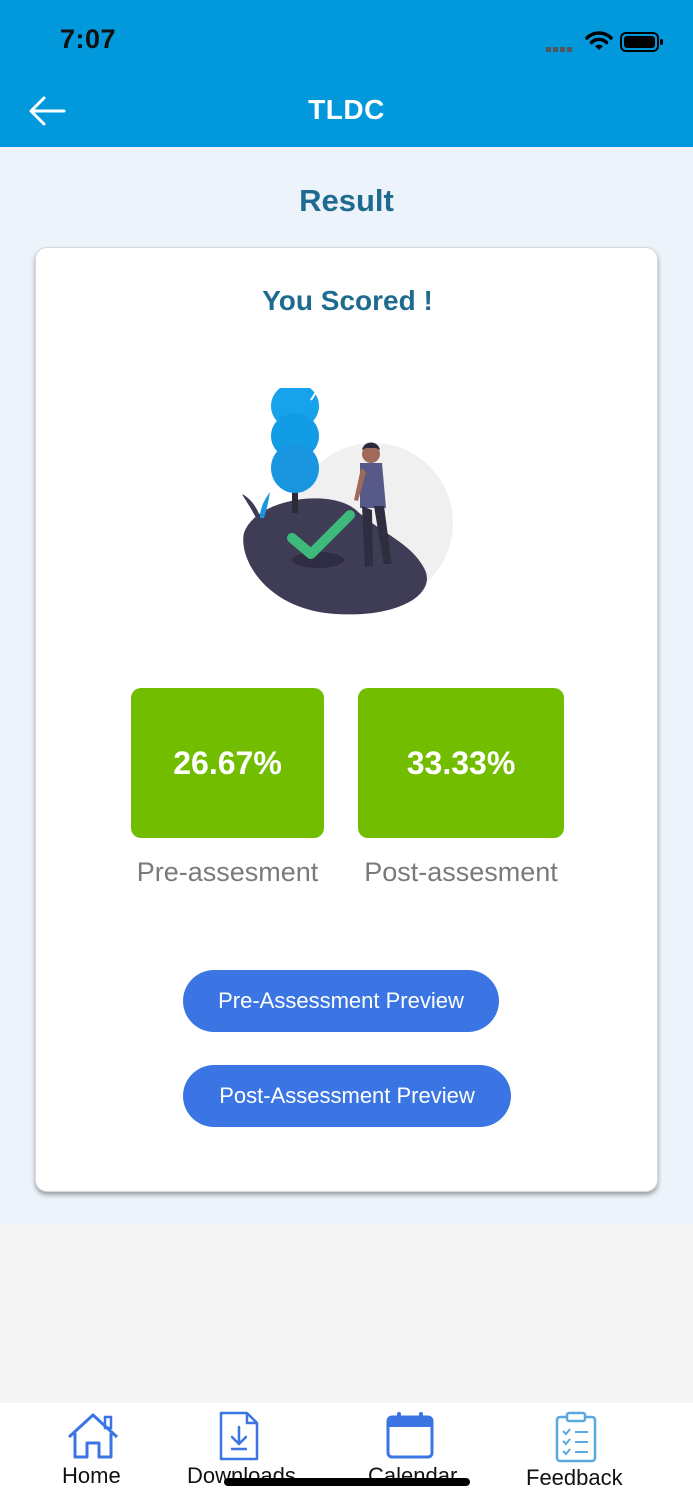 The width and height of the screenshot is (693, 1500). Describe the element at coordinates (227, 763) in the screenshot. I see `pre-assessment-score: 26.67%` at that location.